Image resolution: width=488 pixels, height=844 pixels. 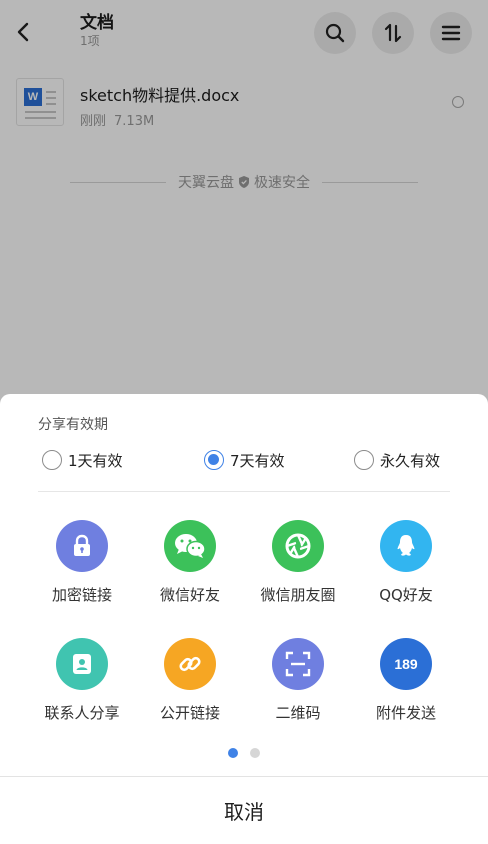 I want to click on share-item-label: 二维码, so click(x=298, y=713).